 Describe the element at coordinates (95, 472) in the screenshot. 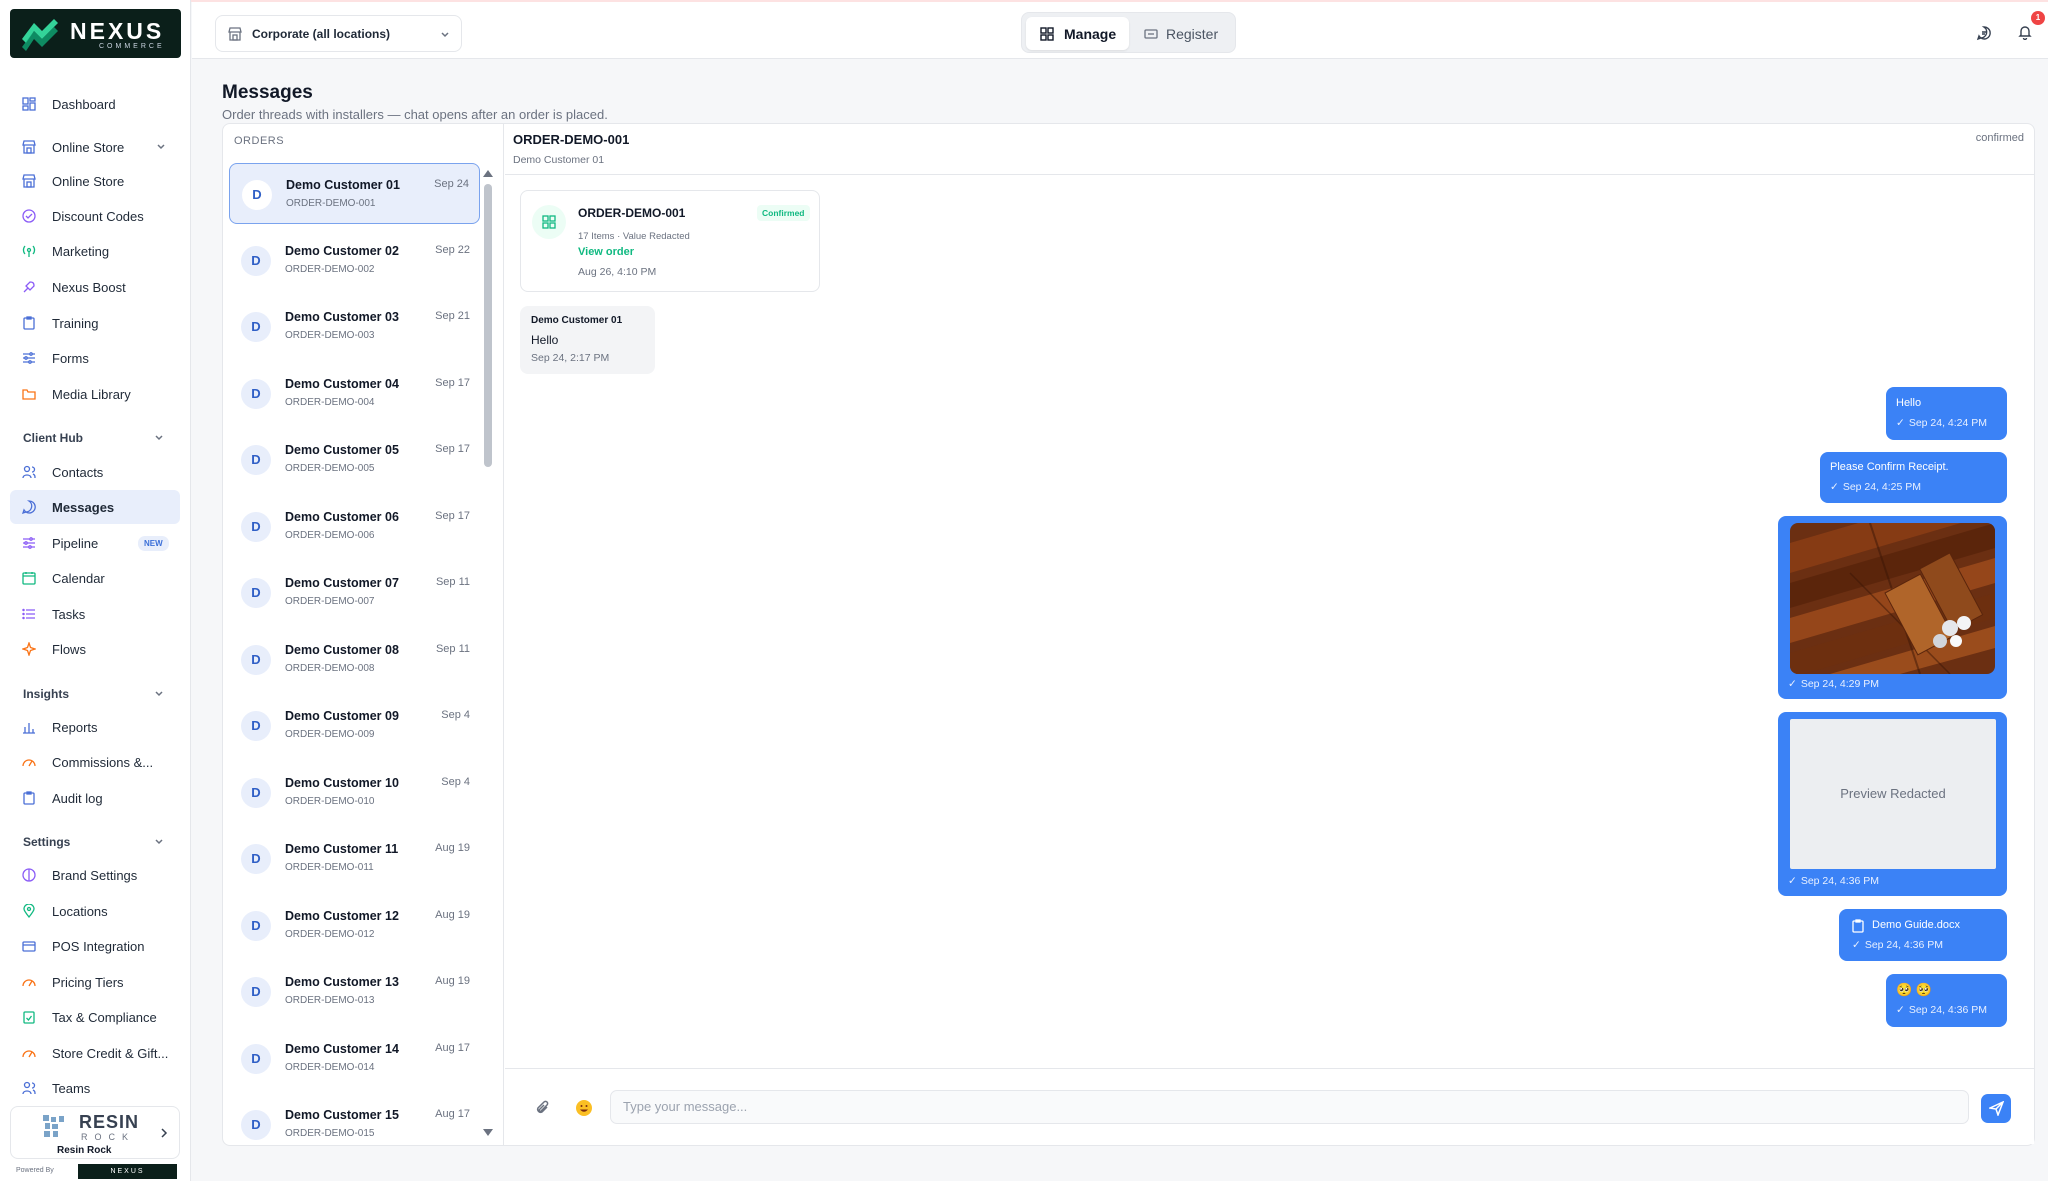

I see `sidebar-item-contacts: Contacts` at that location.